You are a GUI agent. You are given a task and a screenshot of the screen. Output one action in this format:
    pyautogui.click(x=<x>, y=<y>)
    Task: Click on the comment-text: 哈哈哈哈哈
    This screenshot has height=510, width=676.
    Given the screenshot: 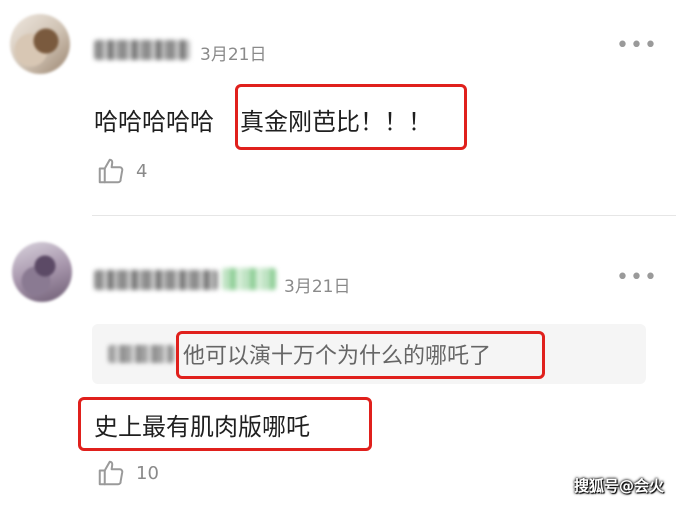 What is the action you would take?
    pyautogui.click(x=154, y=122)
    